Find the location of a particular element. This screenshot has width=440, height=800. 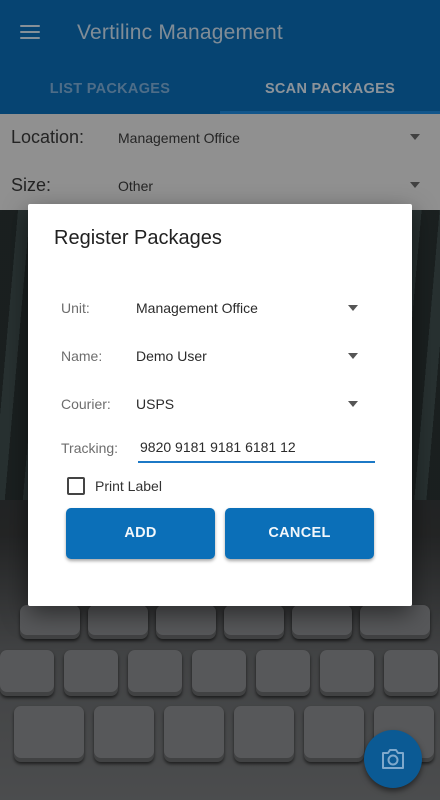

name-label: Name: is located at coordinates (82, 356).